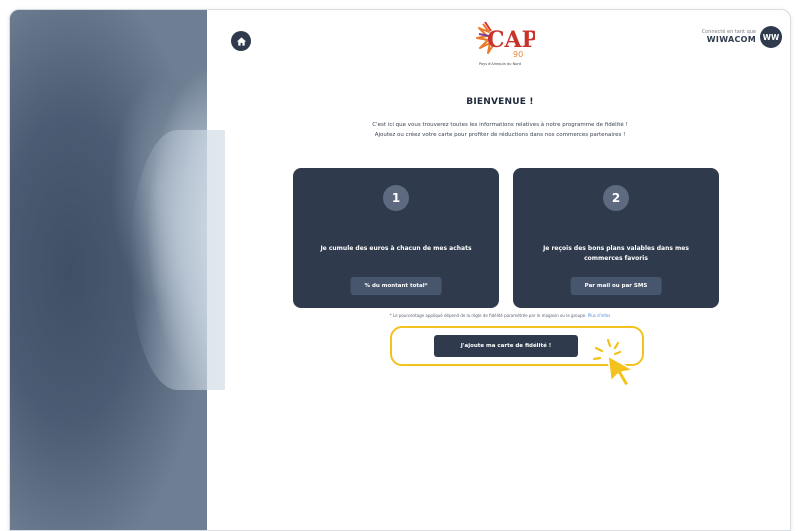  Describe the element at coordinates (500, 64) in the screenshot. I see `logo-caption: Pays d'Arlequin du Nord` at that location.